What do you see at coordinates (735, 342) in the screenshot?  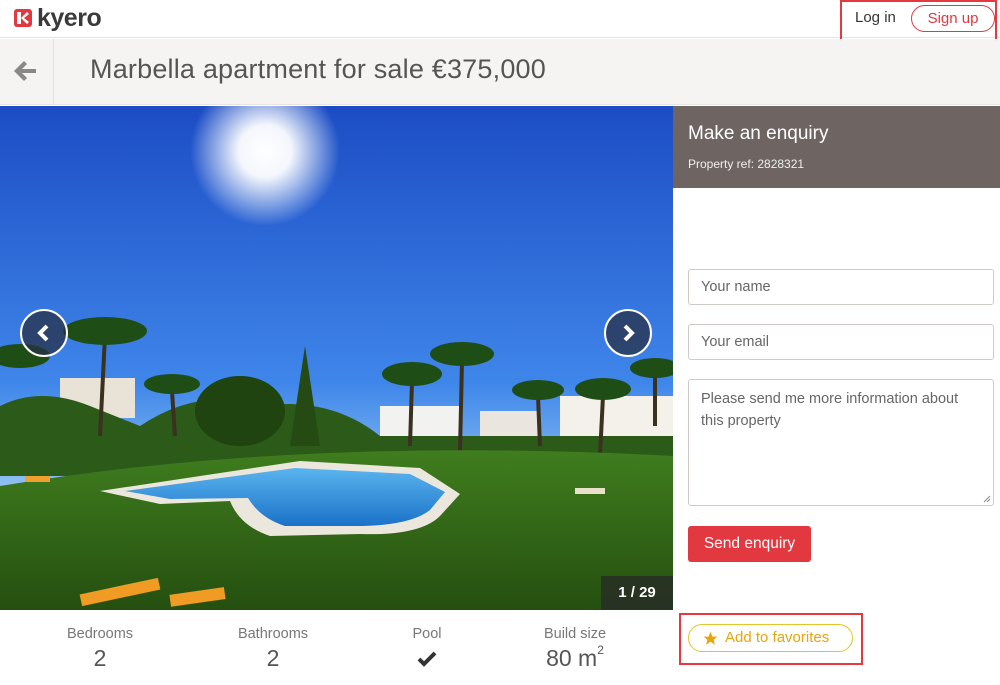 I see `email-placeholder: Your email` at bounding box center [735, 342].